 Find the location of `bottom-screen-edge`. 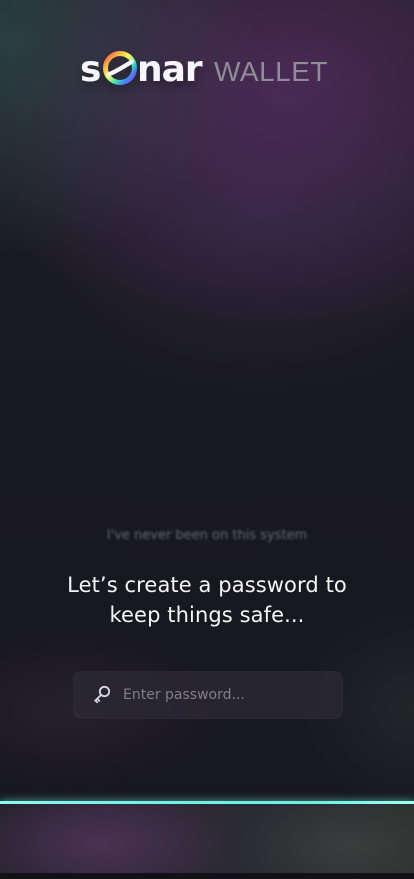

bottom-screen-edge is located at coordinates (207, 876).